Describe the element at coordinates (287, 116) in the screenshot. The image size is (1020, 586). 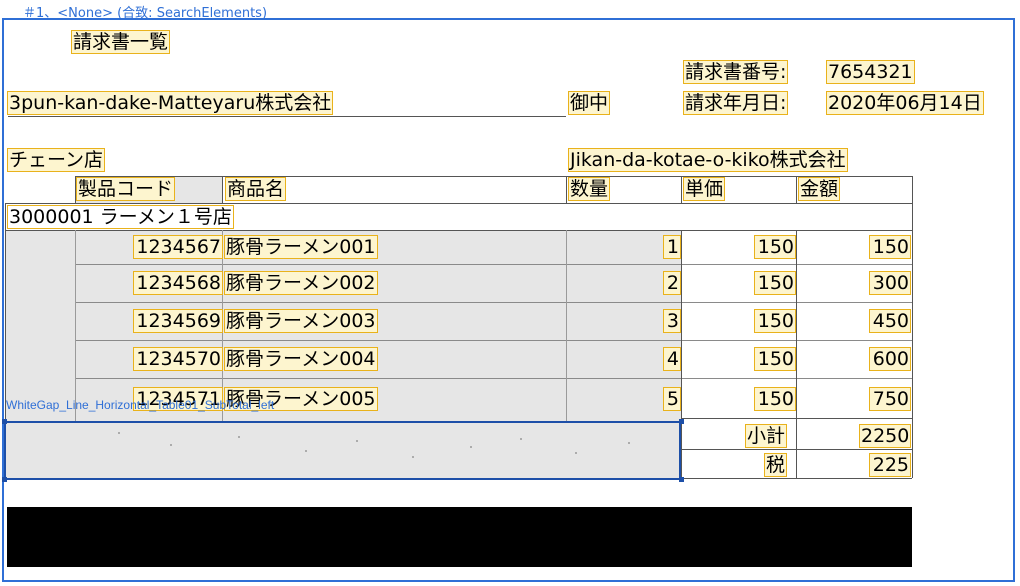
I see `customer-underline` at that location.